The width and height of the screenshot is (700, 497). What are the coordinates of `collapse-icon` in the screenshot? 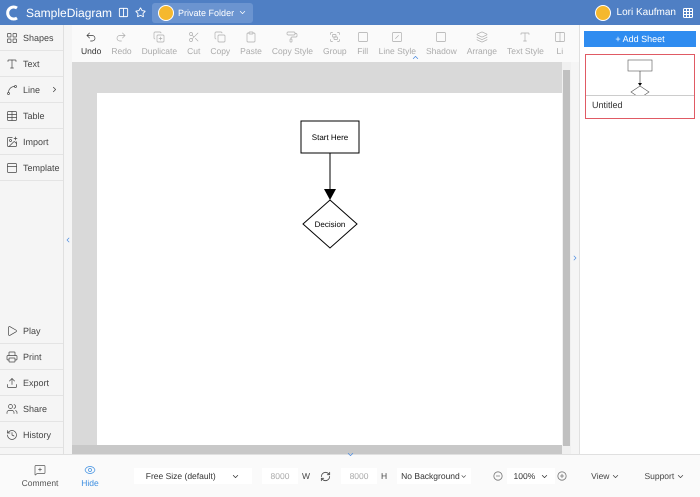 It's located at (68, 240).